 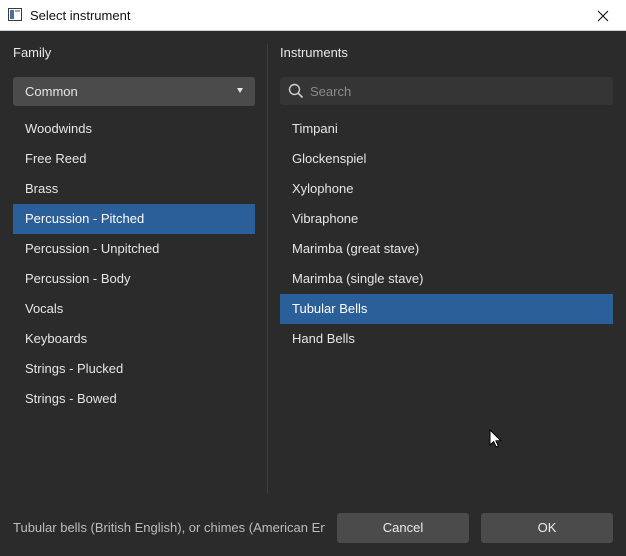 I want to click on close-button, so click(x=603, y=15).